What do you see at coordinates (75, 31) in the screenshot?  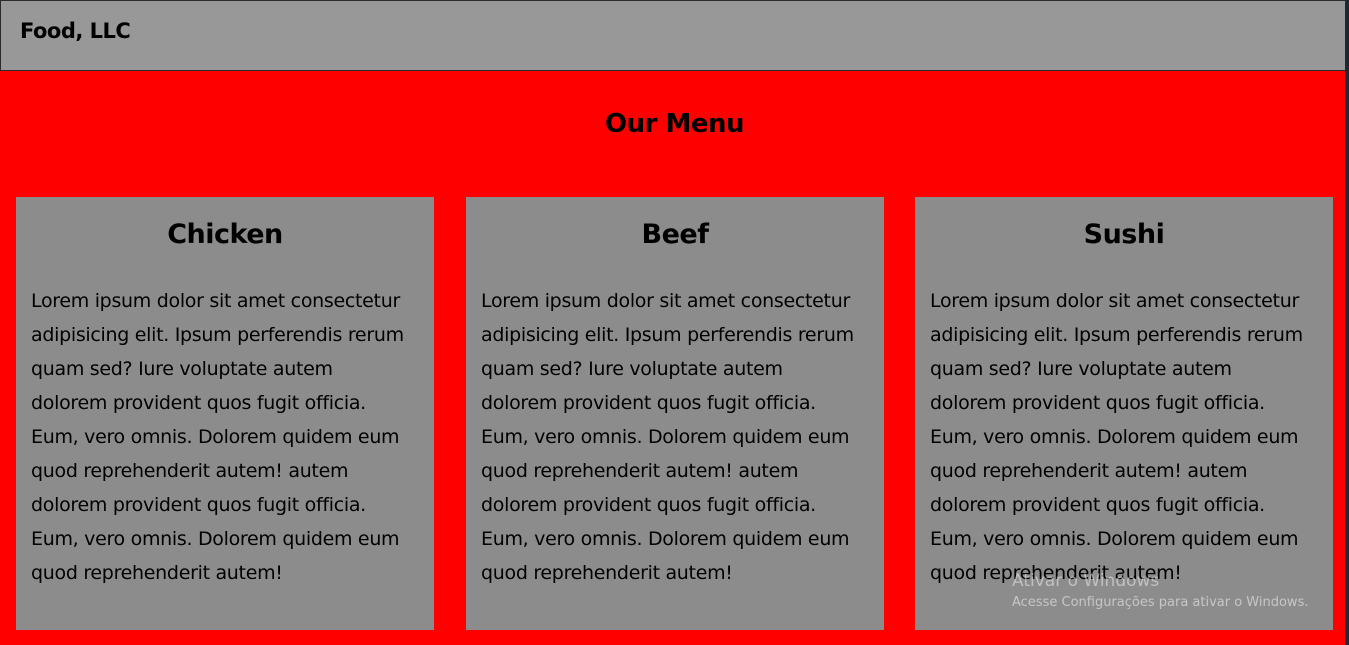 I see `brand-logo-text: Food, LLC` at bounding box center [75, 31].